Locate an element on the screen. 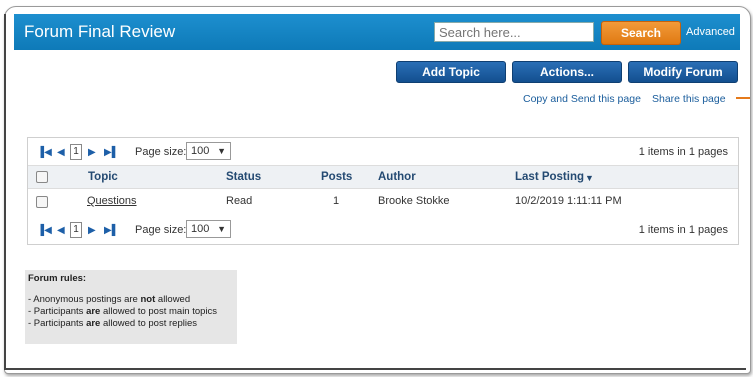 The width and height of the screenshot is (753, 377). posts-value: 1 is located at coordinates (336, 201).